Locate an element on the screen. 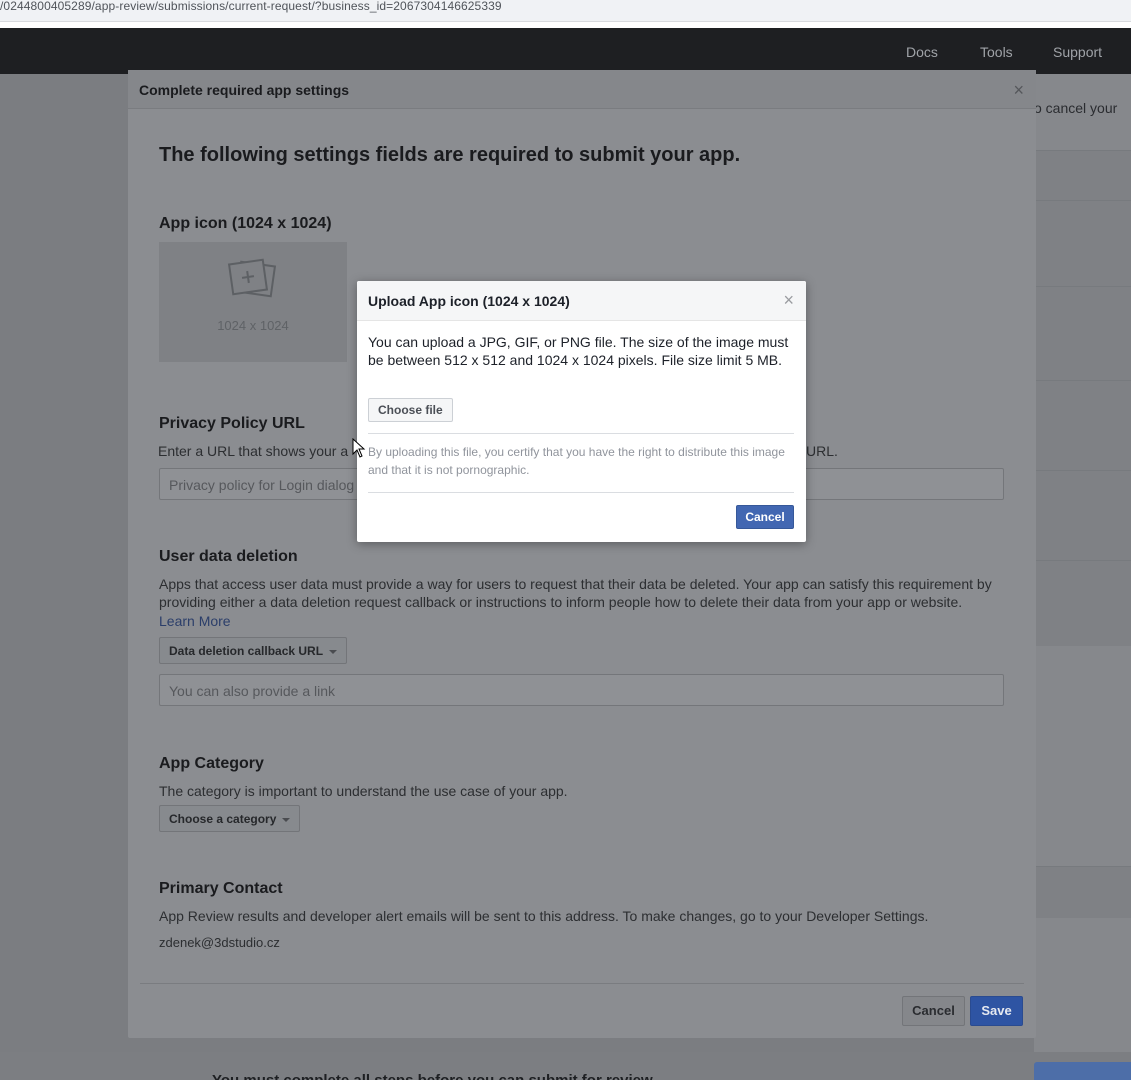  privacy-desc-end: URL. is located at coordinates (822, 451).